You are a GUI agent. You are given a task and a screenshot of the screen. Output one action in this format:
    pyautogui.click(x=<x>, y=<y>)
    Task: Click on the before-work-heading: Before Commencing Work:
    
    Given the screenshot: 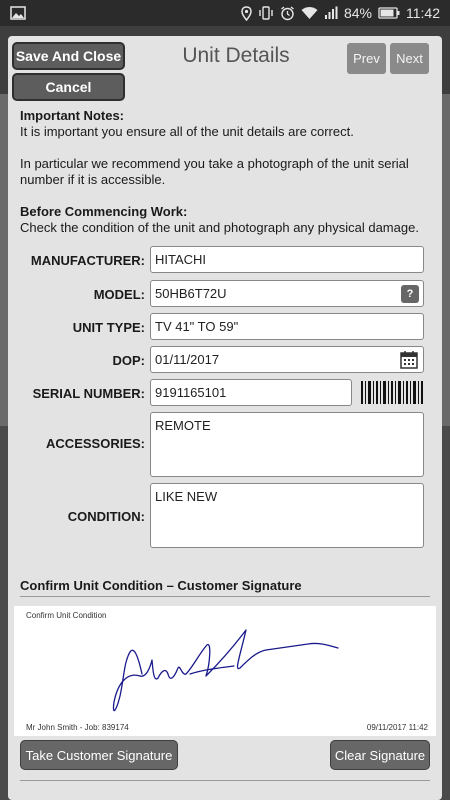 What is the action you would take?
    pyautogui.click(x=104, y=211)
    